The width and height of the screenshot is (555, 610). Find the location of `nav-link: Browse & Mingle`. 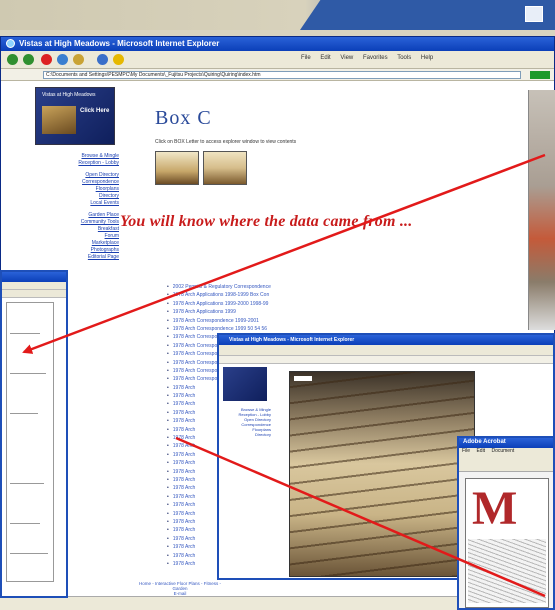

nav-link: Browse & Mingle is located at coordinates (75, 156).